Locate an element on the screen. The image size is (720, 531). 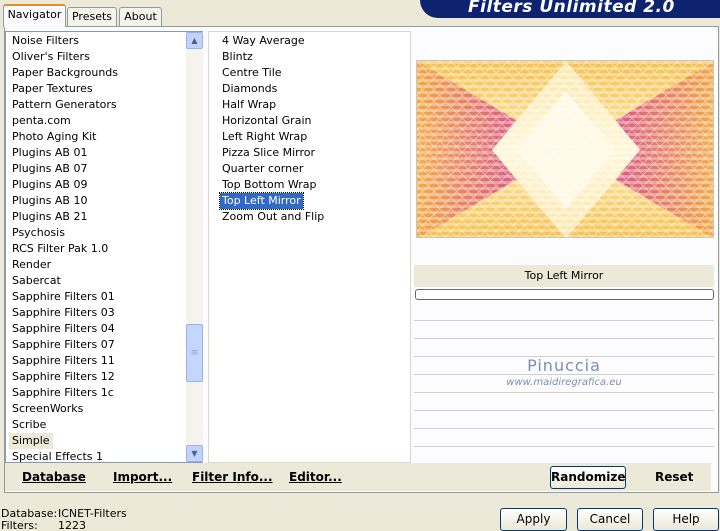
category-item: Plugins AB 01 is located at coordinates (49, 153).